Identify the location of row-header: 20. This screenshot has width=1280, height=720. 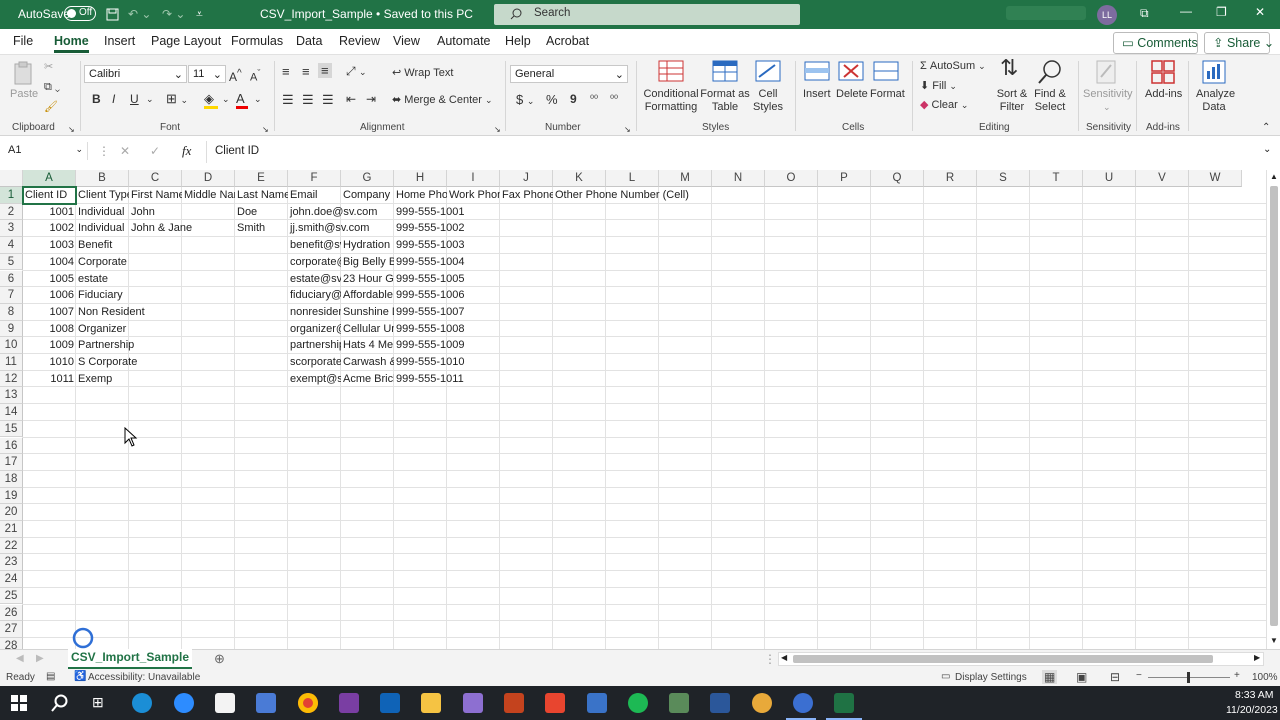
(11, 512).